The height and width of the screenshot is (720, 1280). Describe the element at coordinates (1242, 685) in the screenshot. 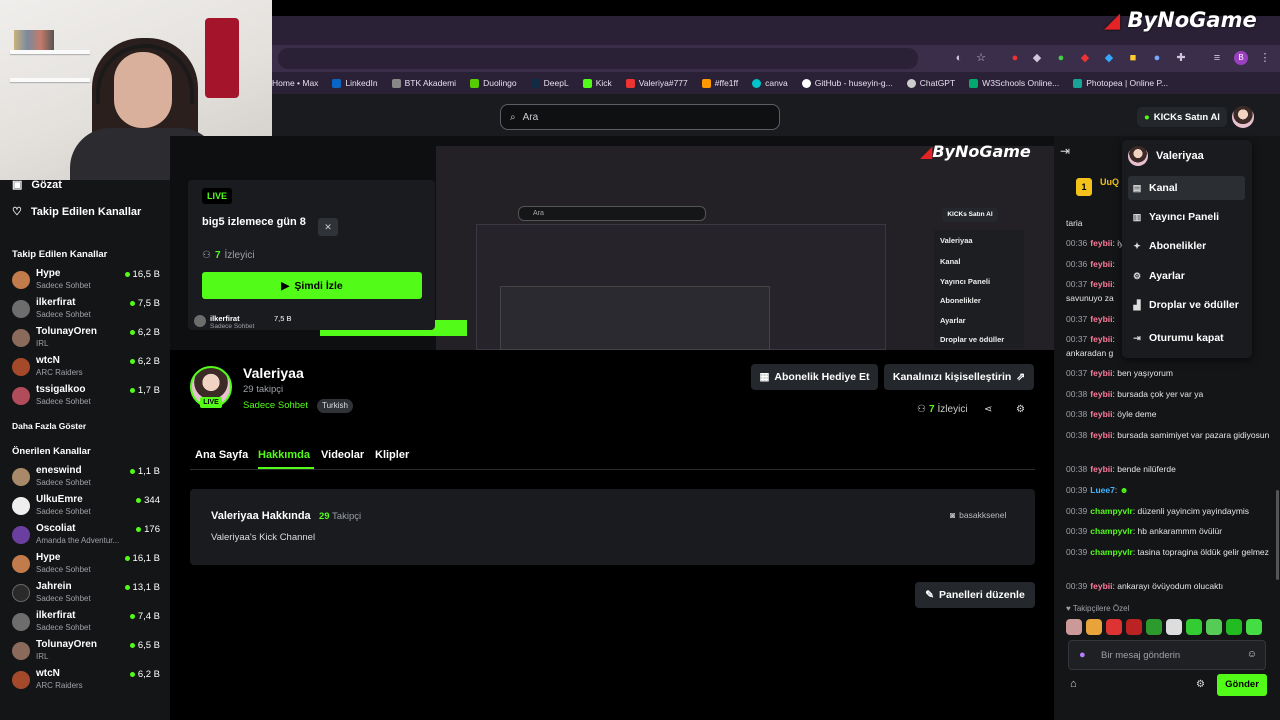

I see `send-button: Gönder` at that location.